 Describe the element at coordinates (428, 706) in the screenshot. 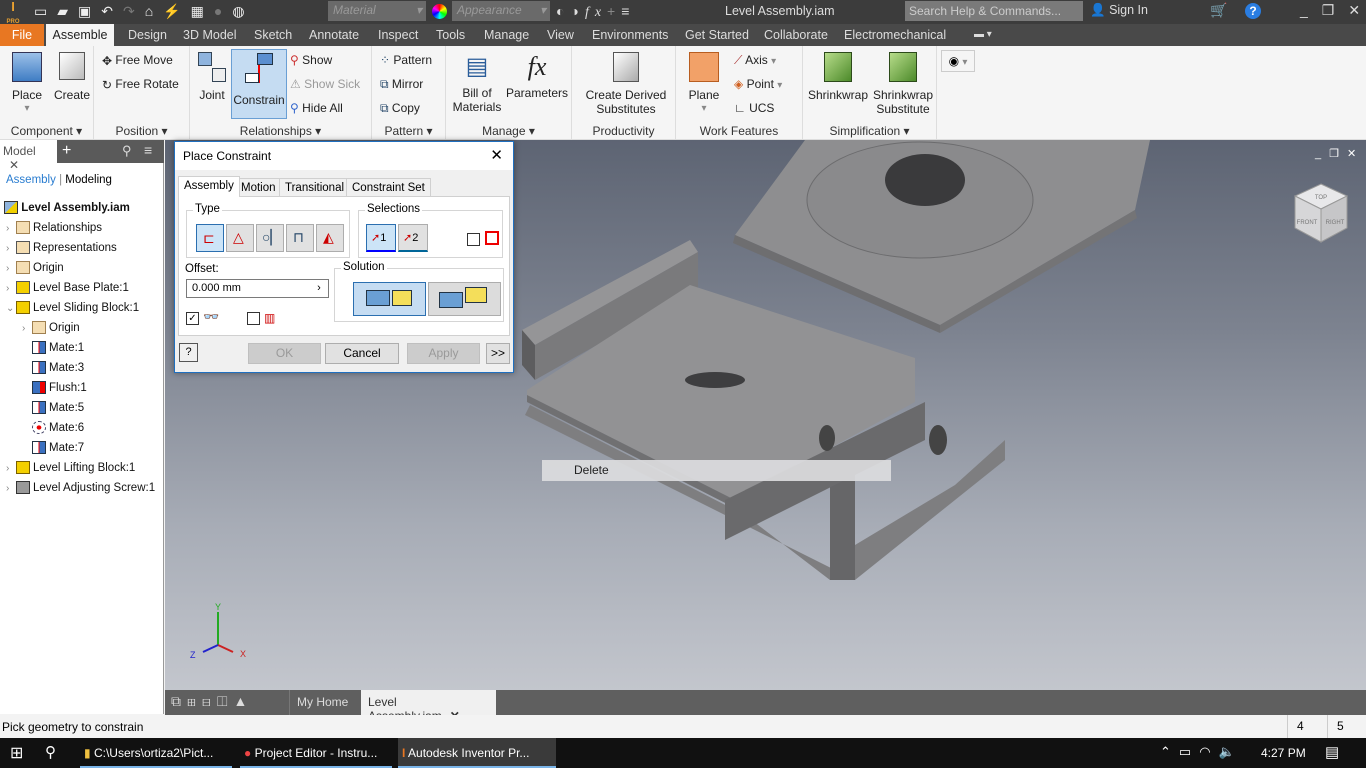

I see `tab-level-assembly: Level Assembly.iam✕` at that location.